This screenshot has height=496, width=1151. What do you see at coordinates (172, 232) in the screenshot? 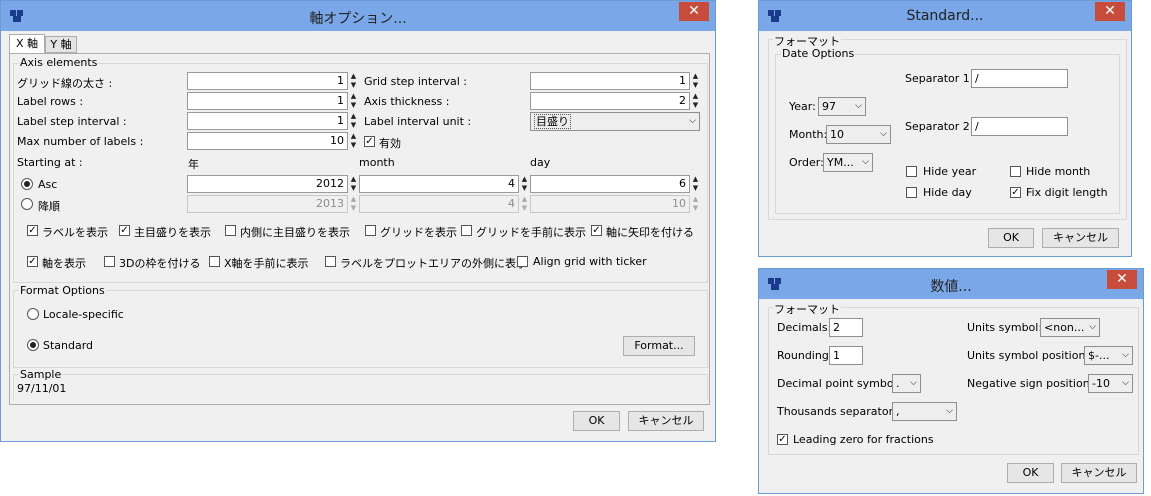
I see `show-major-ticks-label: 主目盛りを表示` at bounding box center [172, 232].